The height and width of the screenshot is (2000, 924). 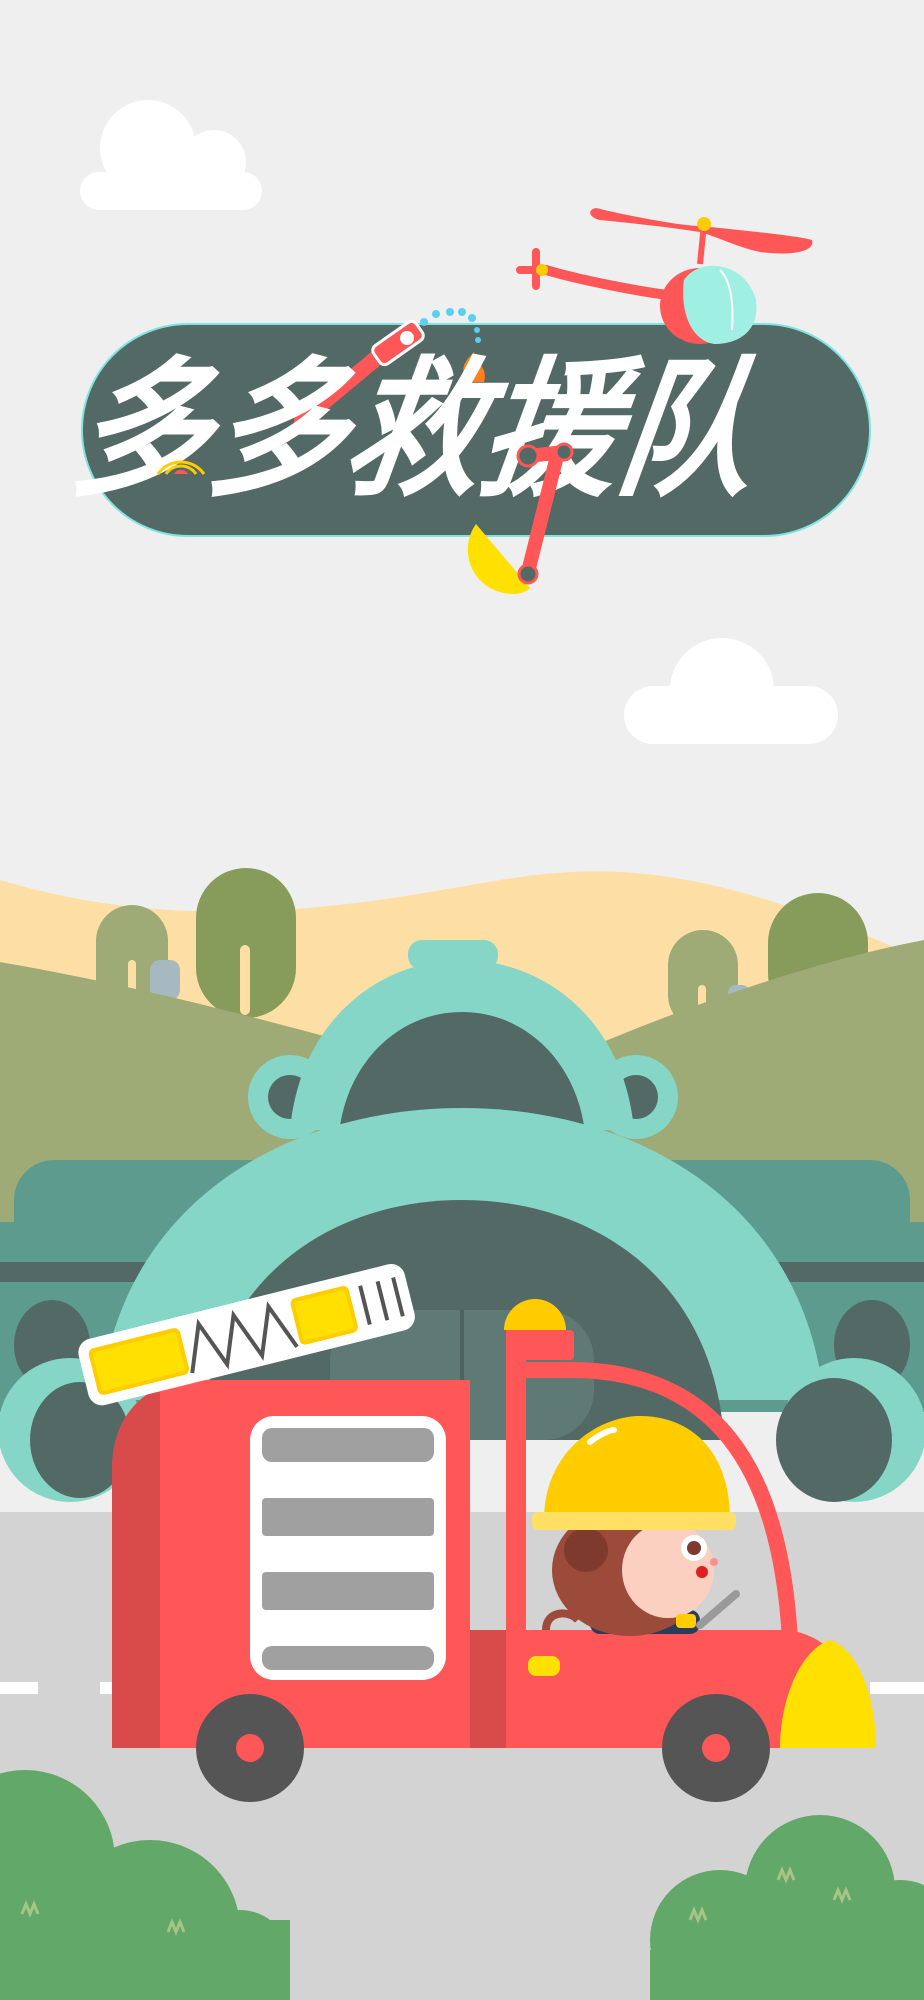 I want to click on truck-door-handle, so click(x=544, y=1666).